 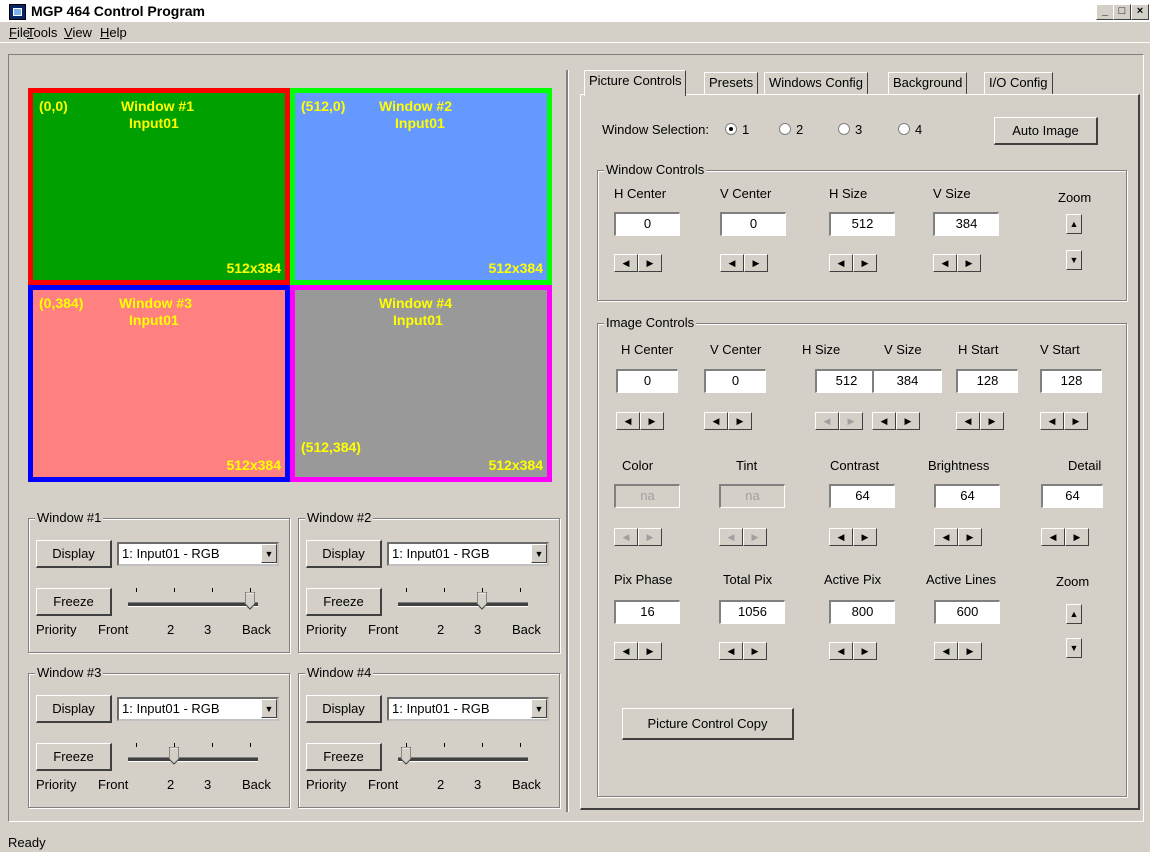 I want to click on preview-window-3: (0,384) Window #3 Input01 512x384, so click(x=159, y=383).